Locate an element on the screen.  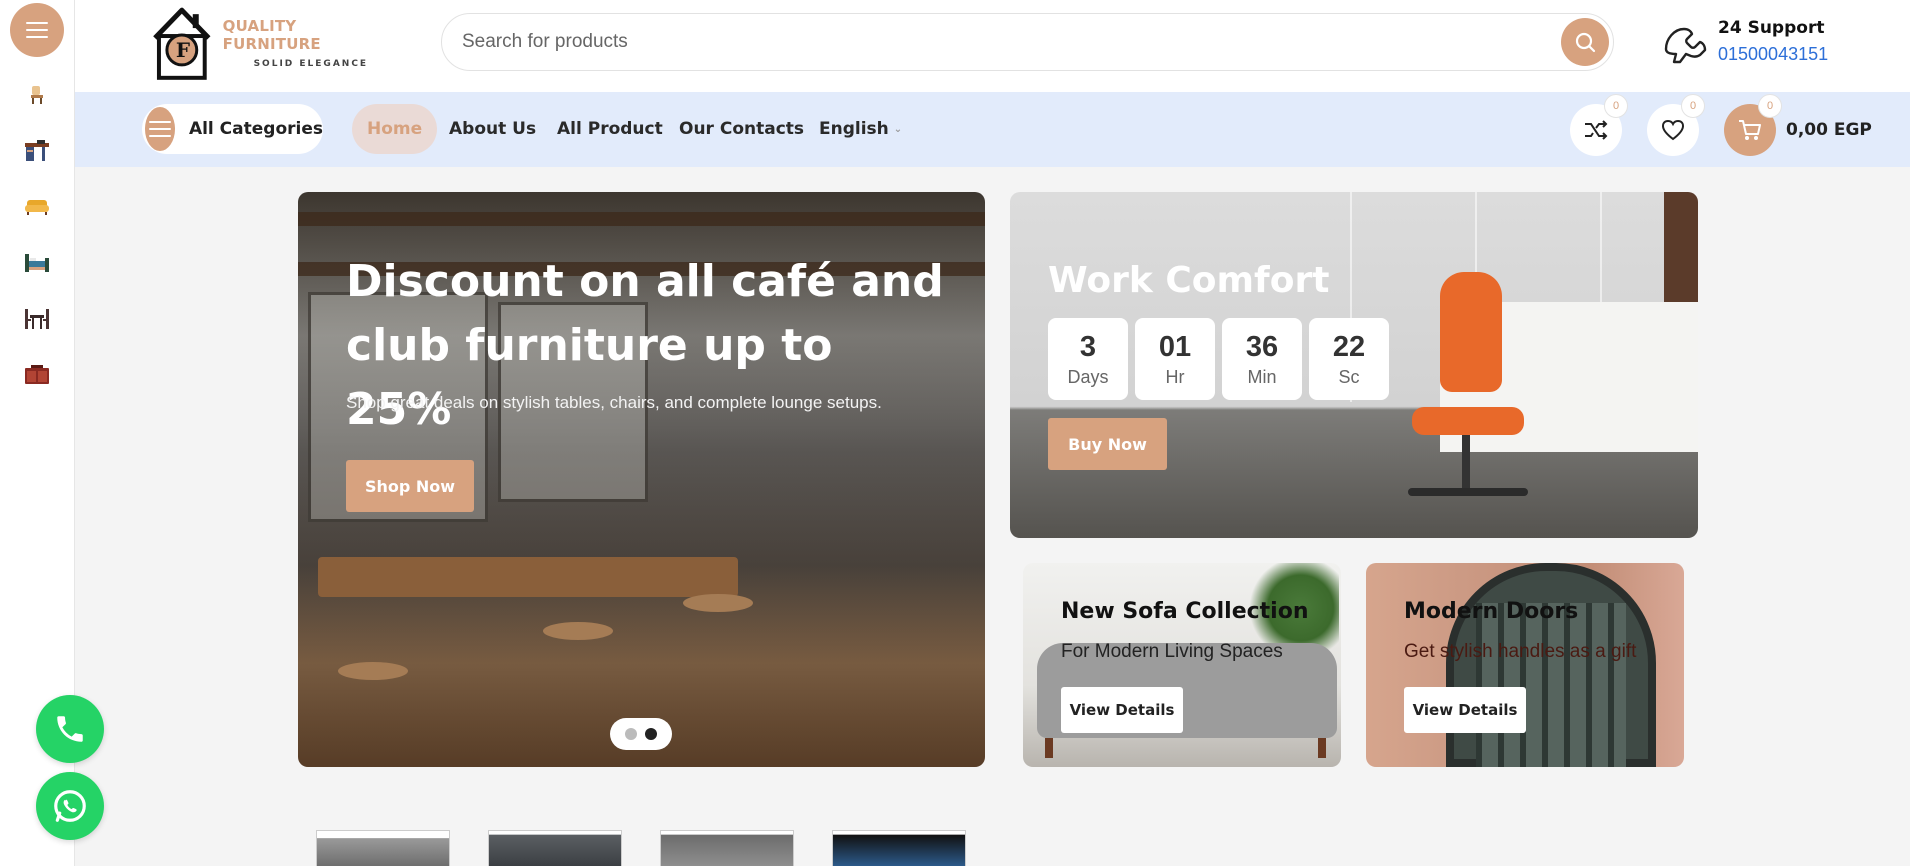
countdown-days: 3 Days is located at coordinates (1088, 359).